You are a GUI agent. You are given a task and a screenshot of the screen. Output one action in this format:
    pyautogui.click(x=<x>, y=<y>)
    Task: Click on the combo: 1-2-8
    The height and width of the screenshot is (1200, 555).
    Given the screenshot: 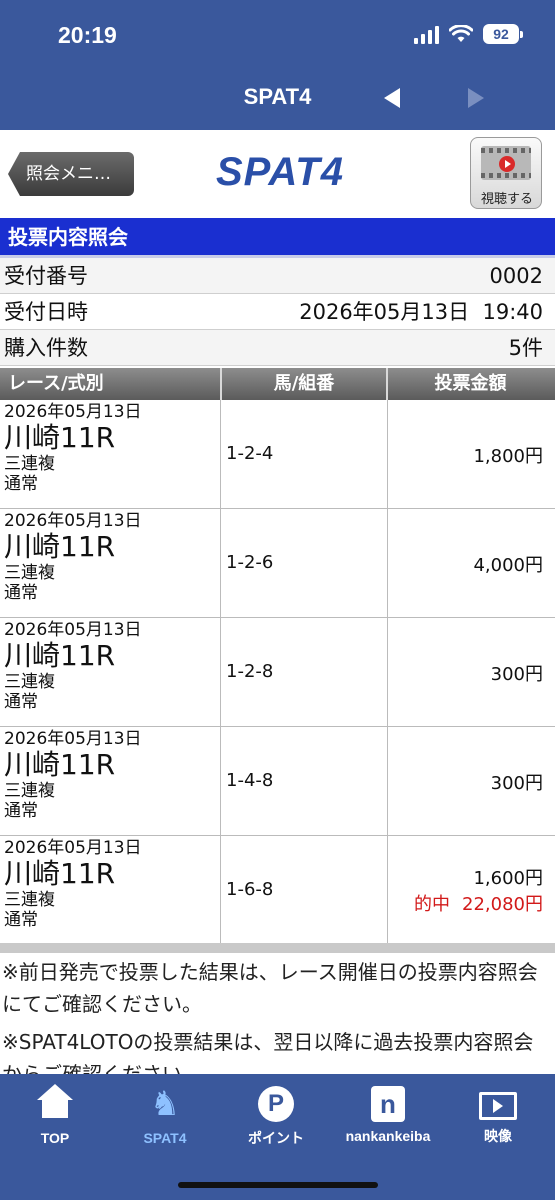 What is the action you would take?
    pyautogui.click(x=305, y=672)
    